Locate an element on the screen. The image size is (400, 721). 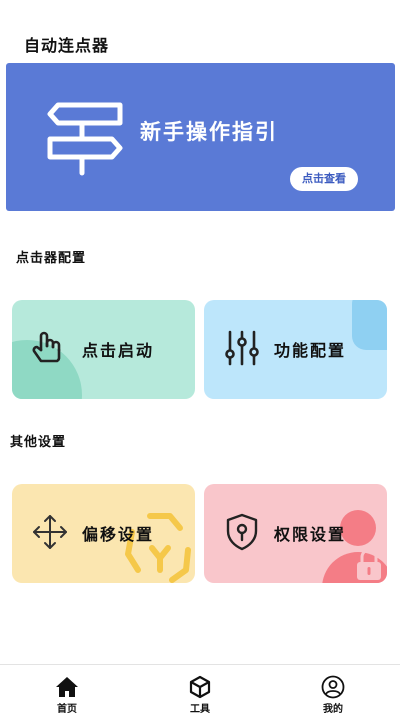
click-start-label: 点击启动 is located at coordinates (118, 350).